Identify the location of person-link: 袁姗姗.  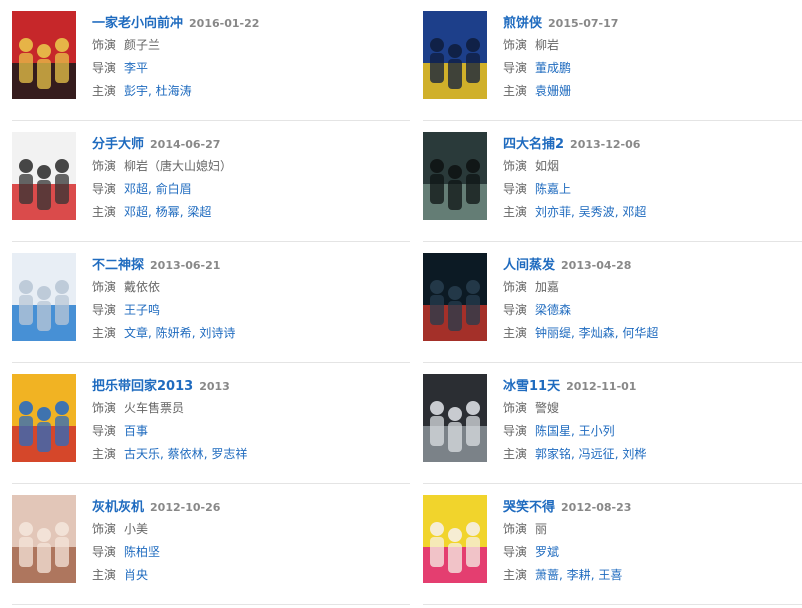
(553, 91).